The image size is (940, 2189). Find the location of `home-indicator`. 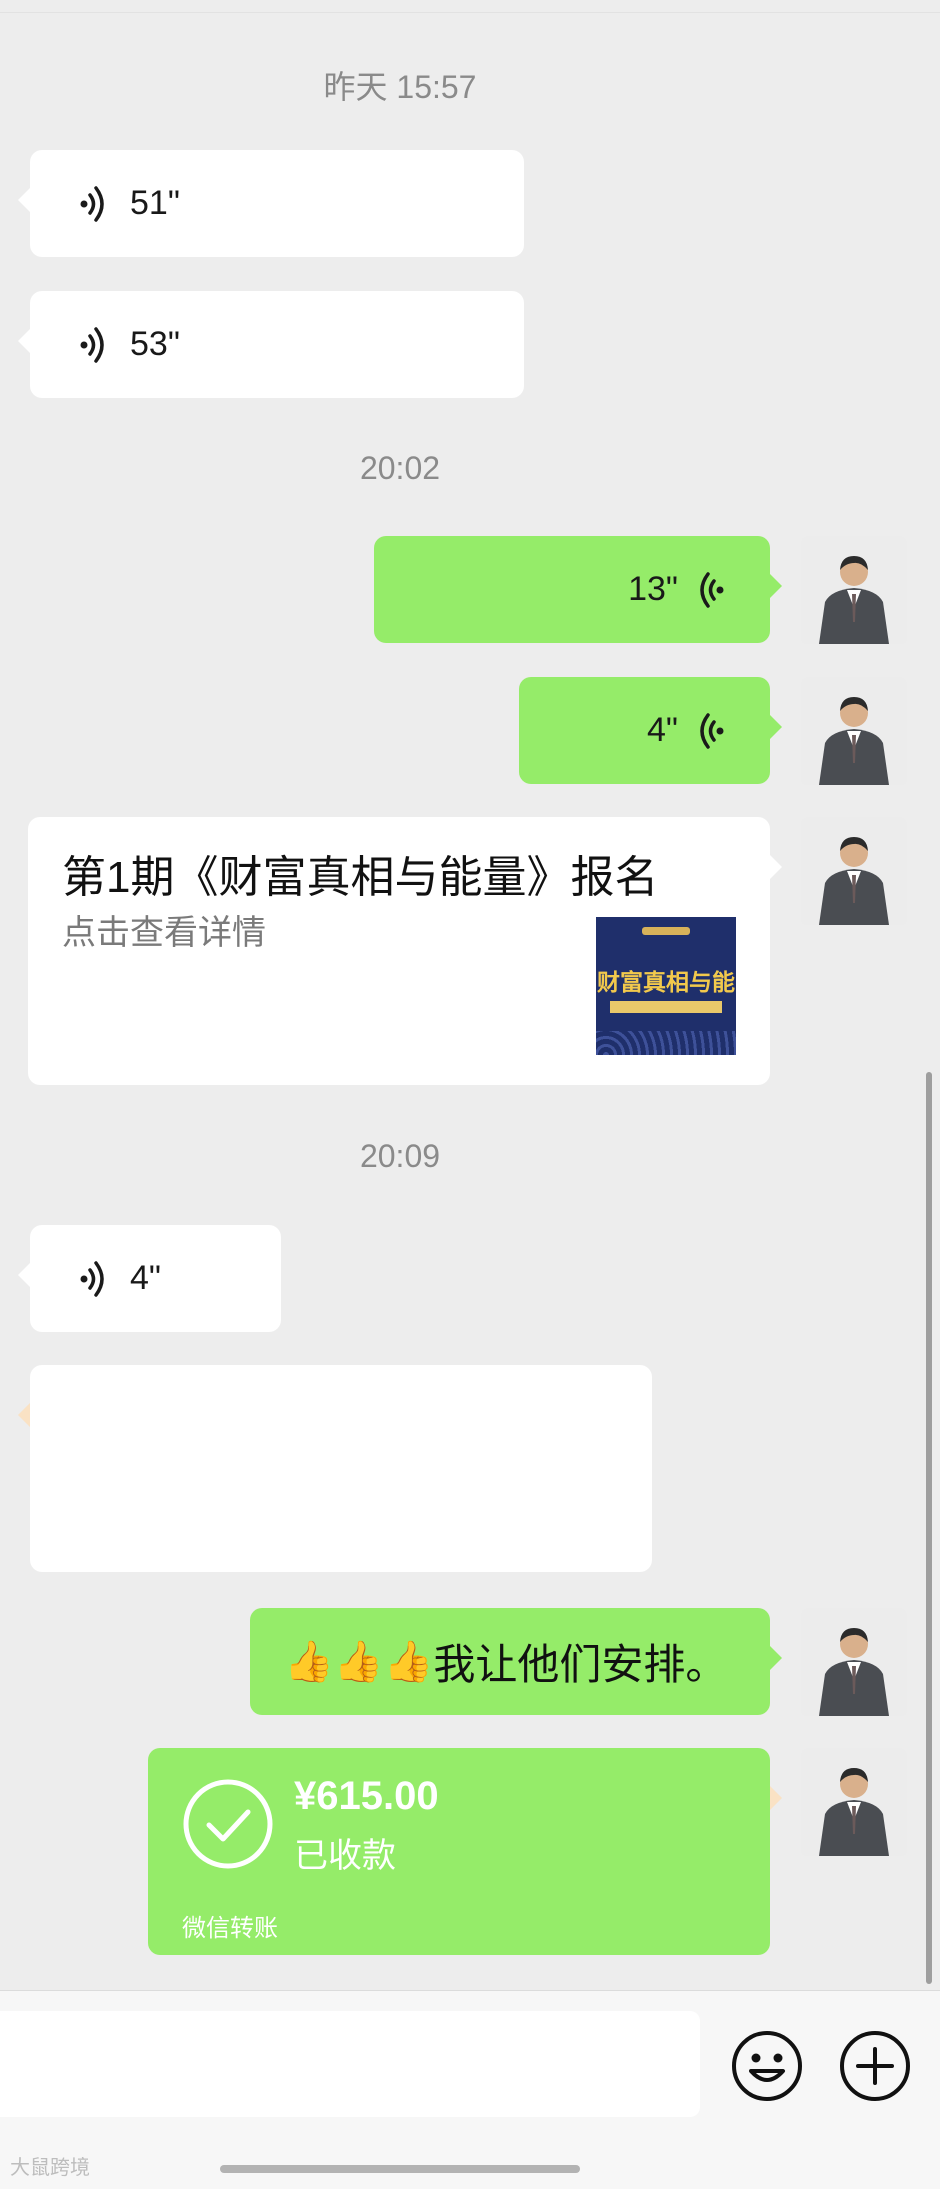

home-indicator is located at coordinates (400, 2169).